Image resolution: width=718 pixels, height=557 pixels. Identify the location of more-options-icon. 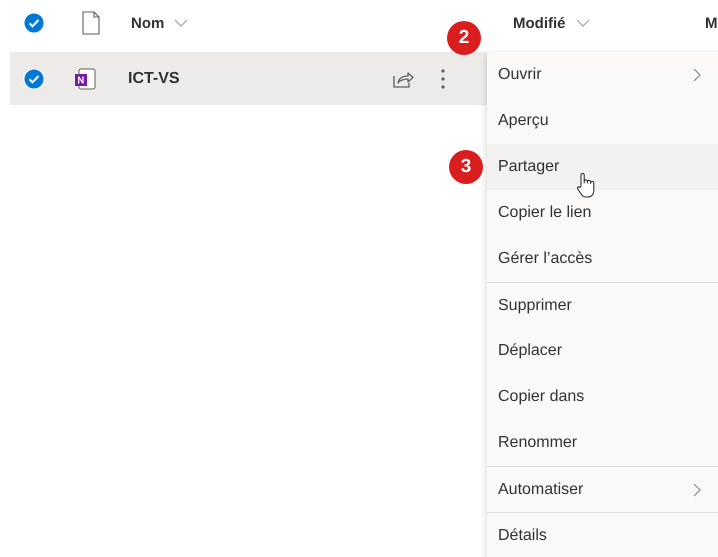
(443, 79).